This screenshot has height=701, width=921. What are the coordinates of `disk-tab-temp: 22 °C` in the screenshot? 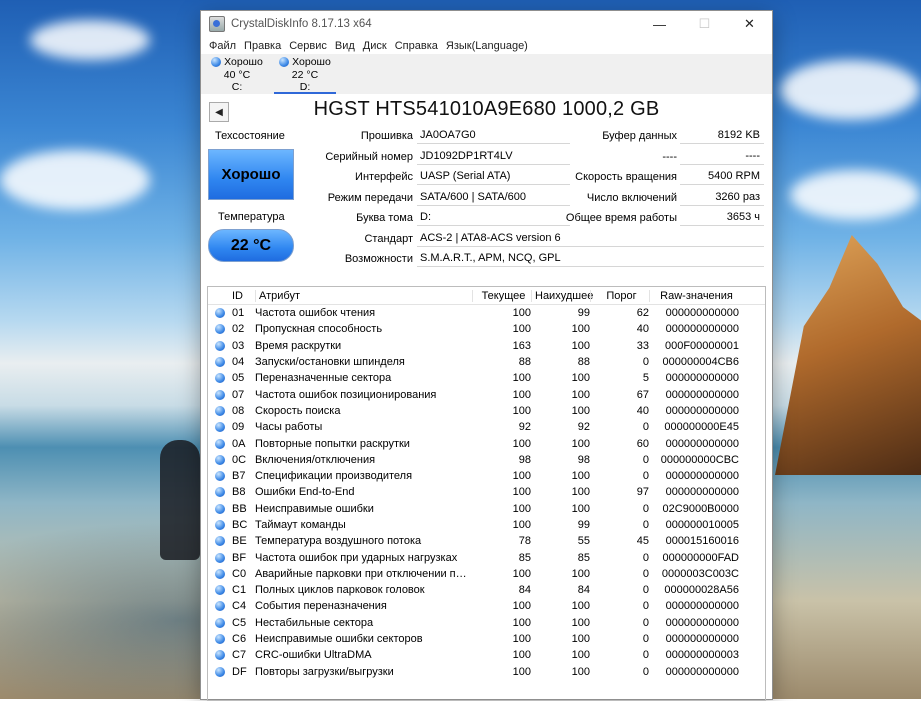 It's located at (305, 74).